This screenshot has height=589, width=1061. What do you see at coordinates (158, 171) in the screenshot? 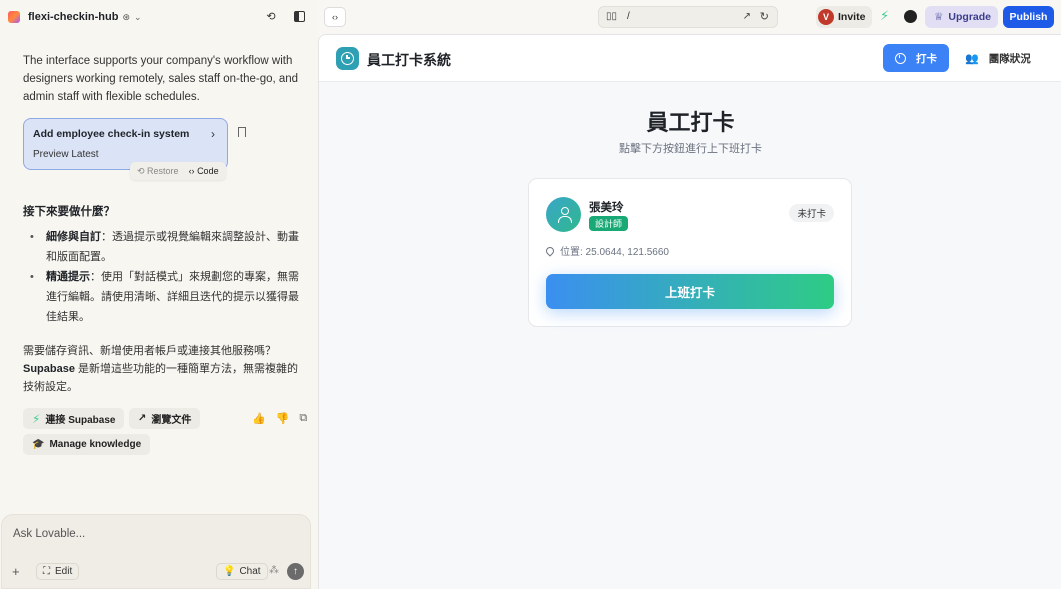
I see `restore-button: ⟲ Restore` at bounding box center [158, 171].